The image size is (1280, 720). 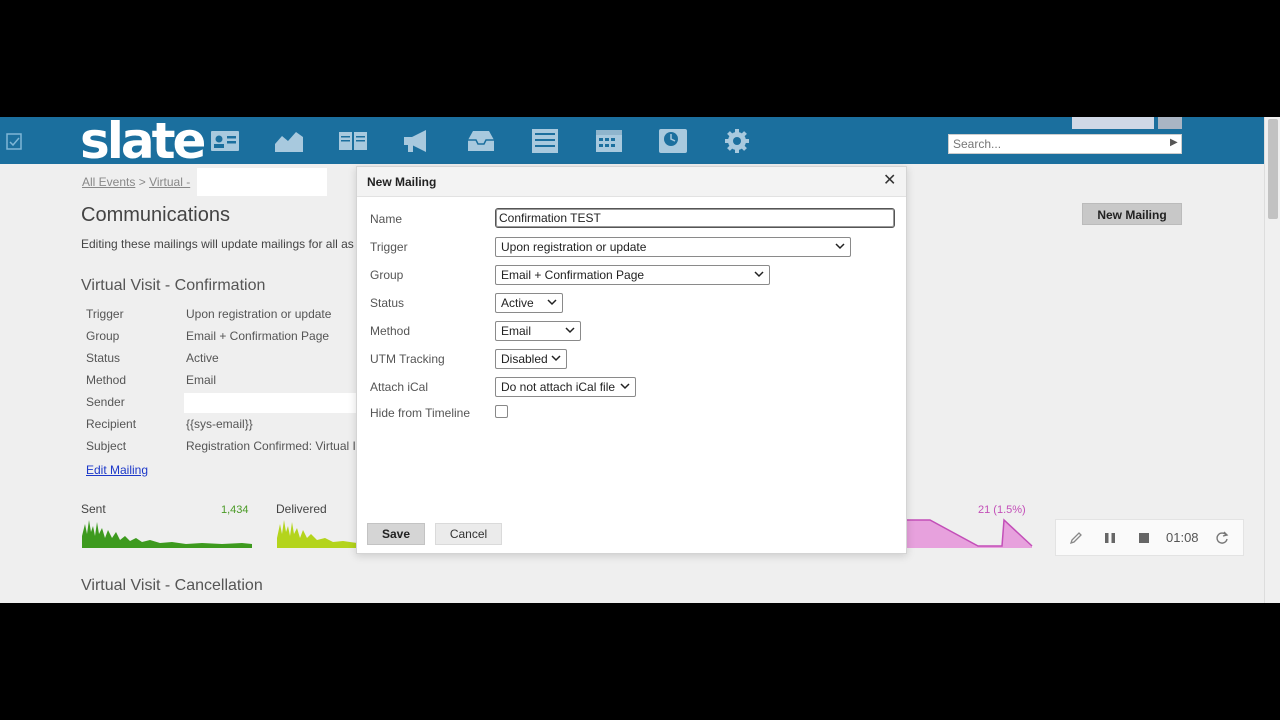 I want to click on book-icon, so click(x=353, y=141).